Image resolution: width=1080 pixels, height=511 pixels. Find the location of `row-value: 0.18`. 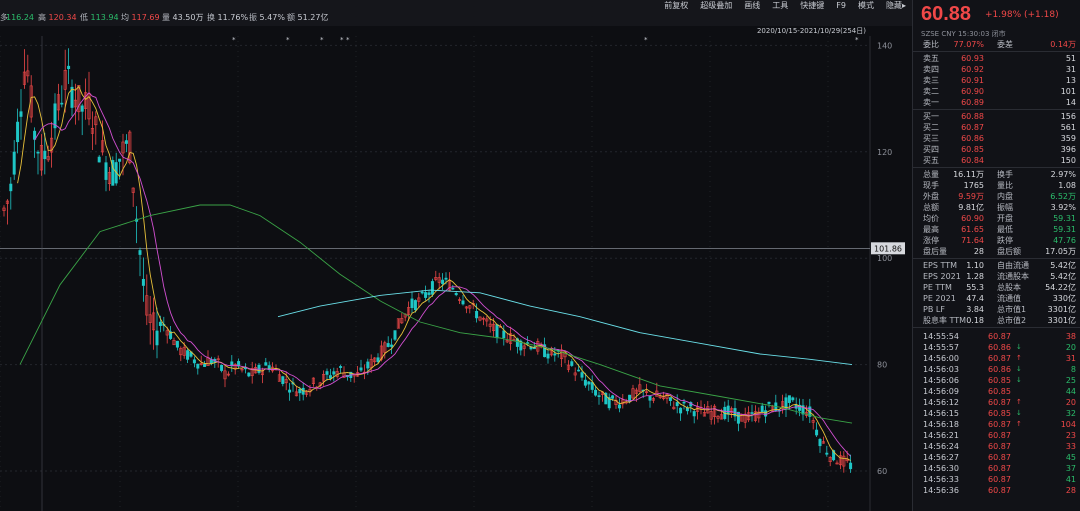

row-value: 0.18 is located at coordinates (975, 320).